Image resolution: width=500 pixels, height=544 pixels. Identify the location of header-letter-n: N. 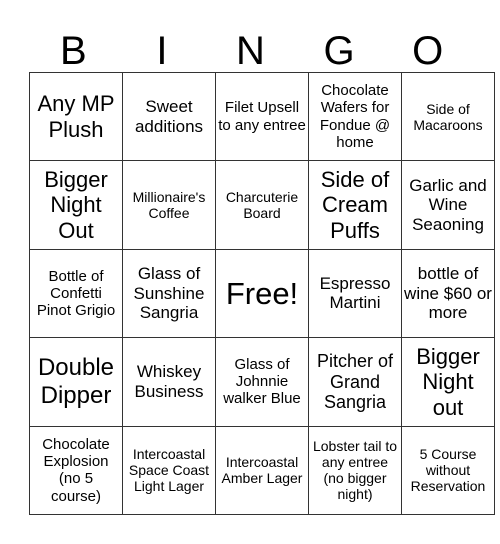
(250, 51).